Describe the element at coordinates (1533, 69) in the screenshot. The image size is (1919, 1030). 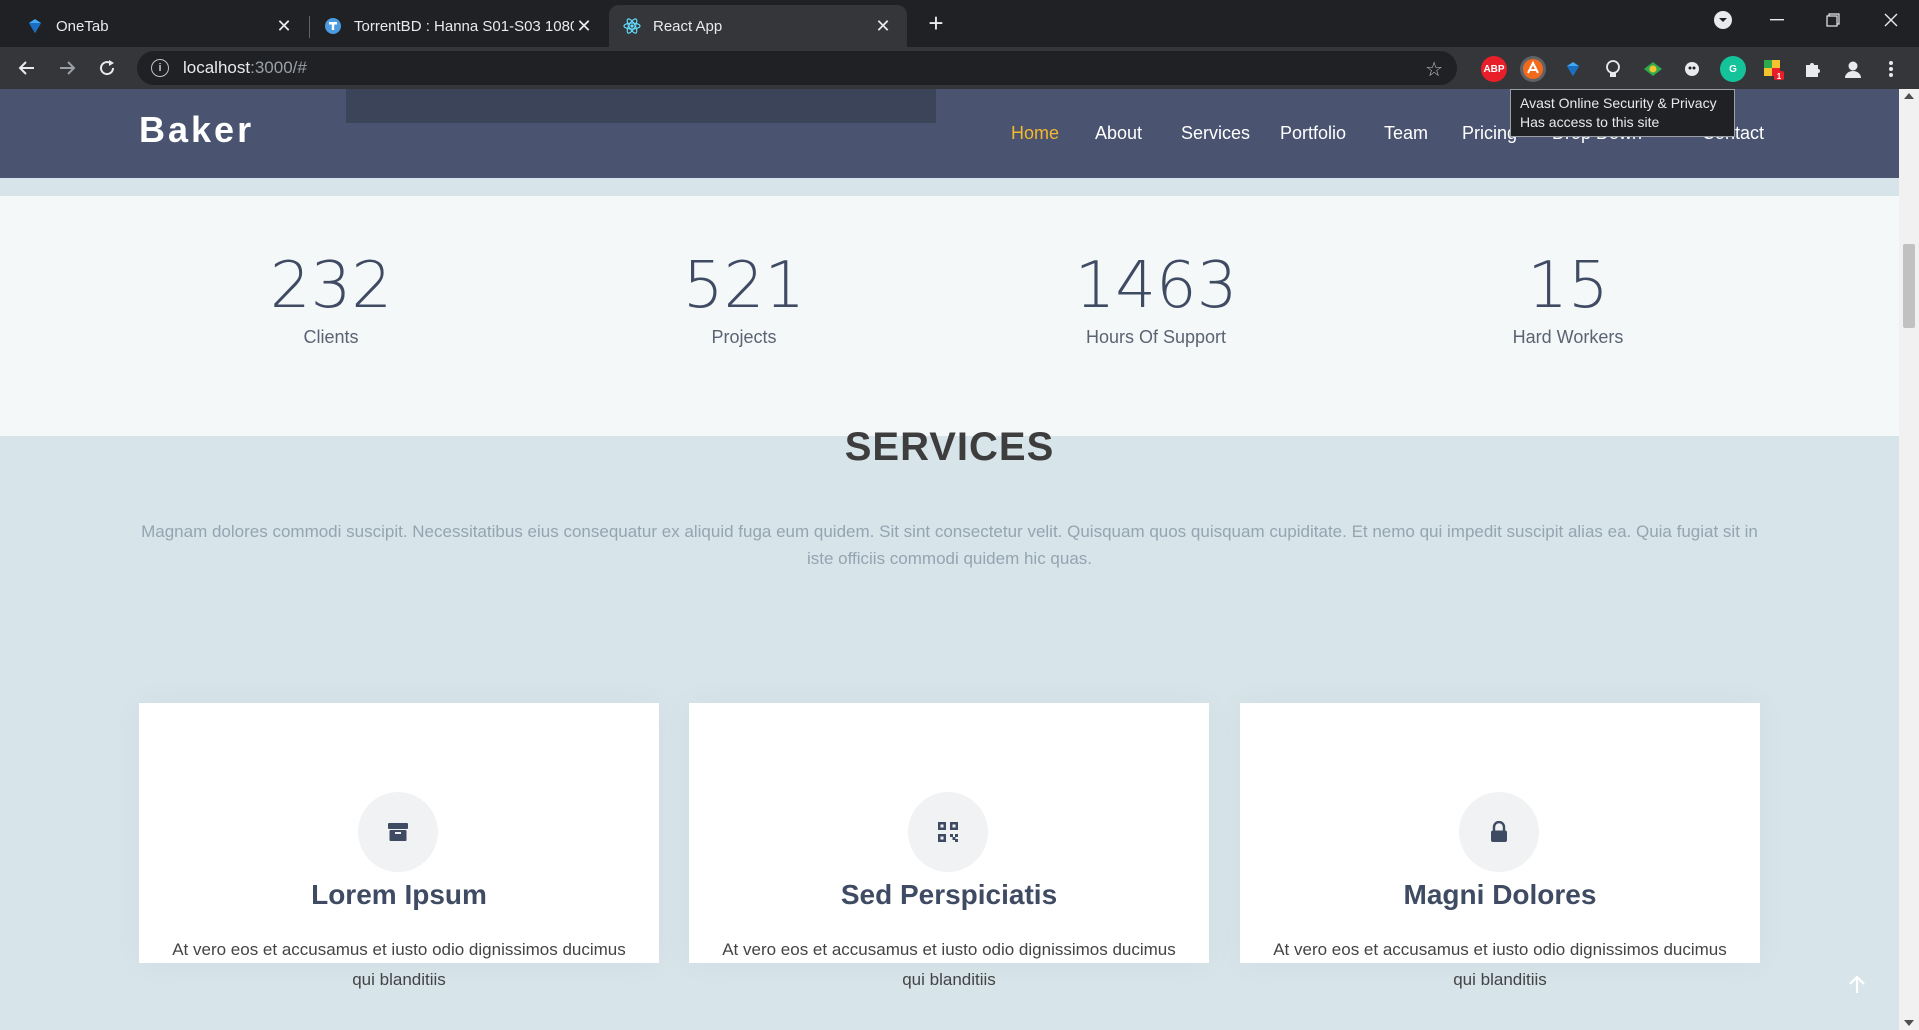
I see `avast-icon` at that location.